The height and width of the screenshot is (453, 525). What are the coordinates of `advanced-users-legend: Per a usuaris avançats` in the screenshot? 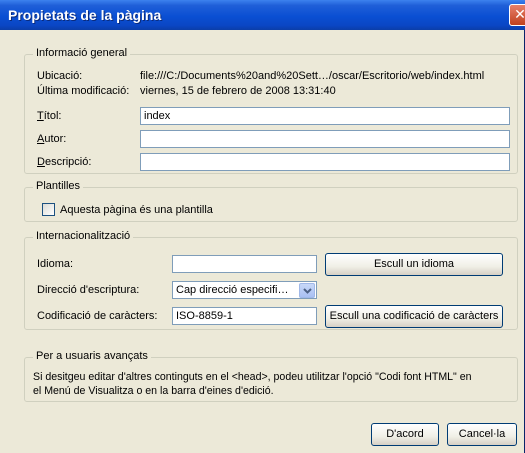 It's located at (92, 356).